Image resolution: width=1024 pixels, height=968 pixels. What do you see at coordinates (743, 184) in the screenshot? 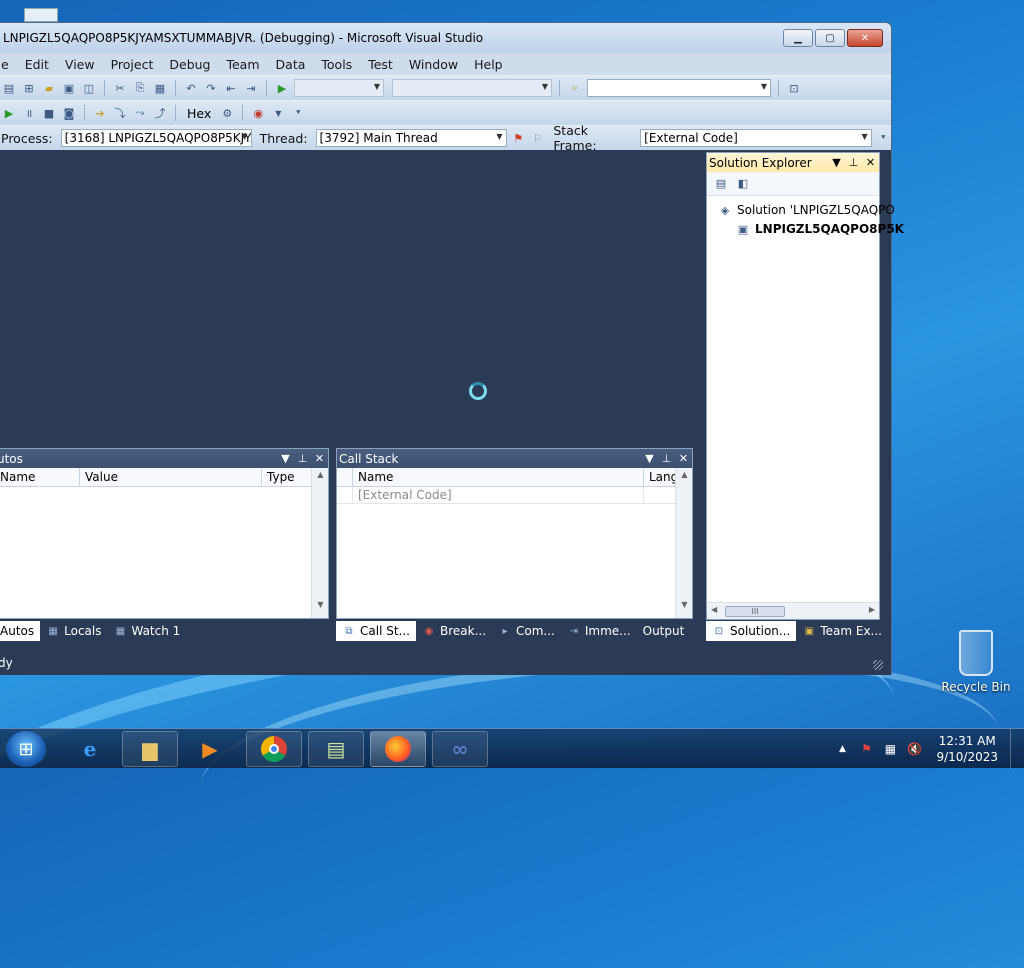
I see `show-all-files-icon: ◧` at bounding box center [743, 184].